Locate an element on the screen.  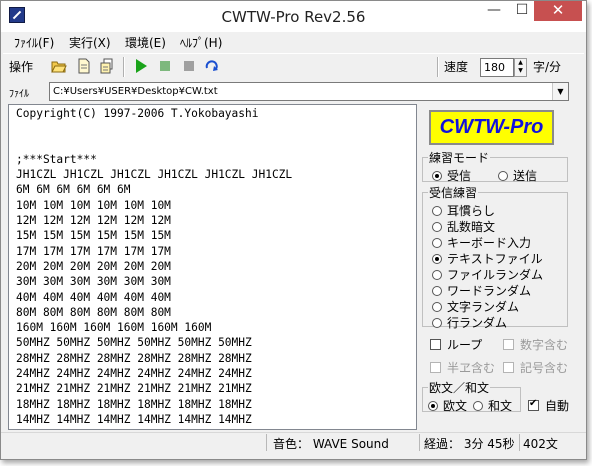
radio-keyboard-input: キーボード入力 is located at coordinates (481, 242).